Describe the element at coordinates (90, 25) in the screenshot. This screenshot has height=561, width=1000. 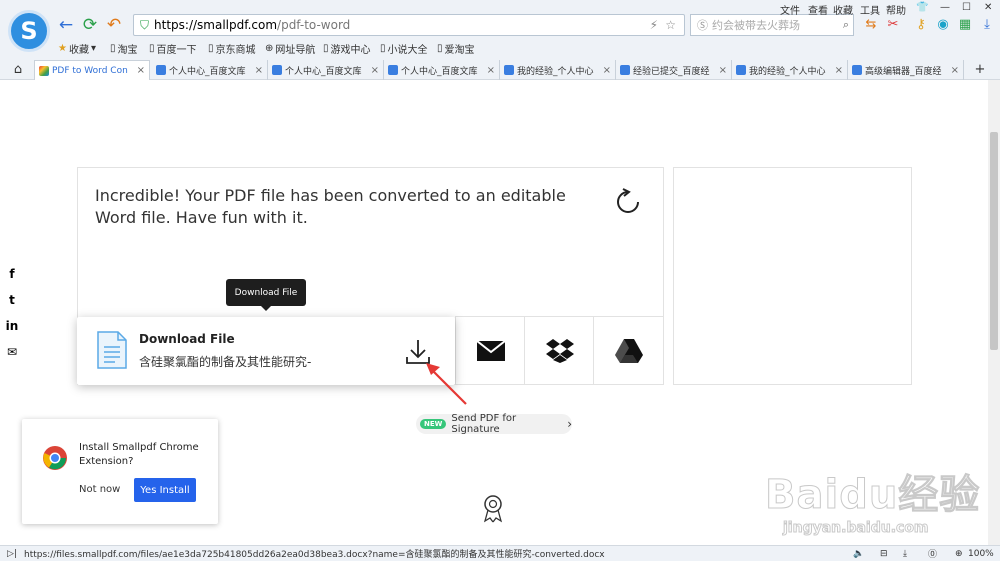
I see `refresh-icon: ⟳` at that location.